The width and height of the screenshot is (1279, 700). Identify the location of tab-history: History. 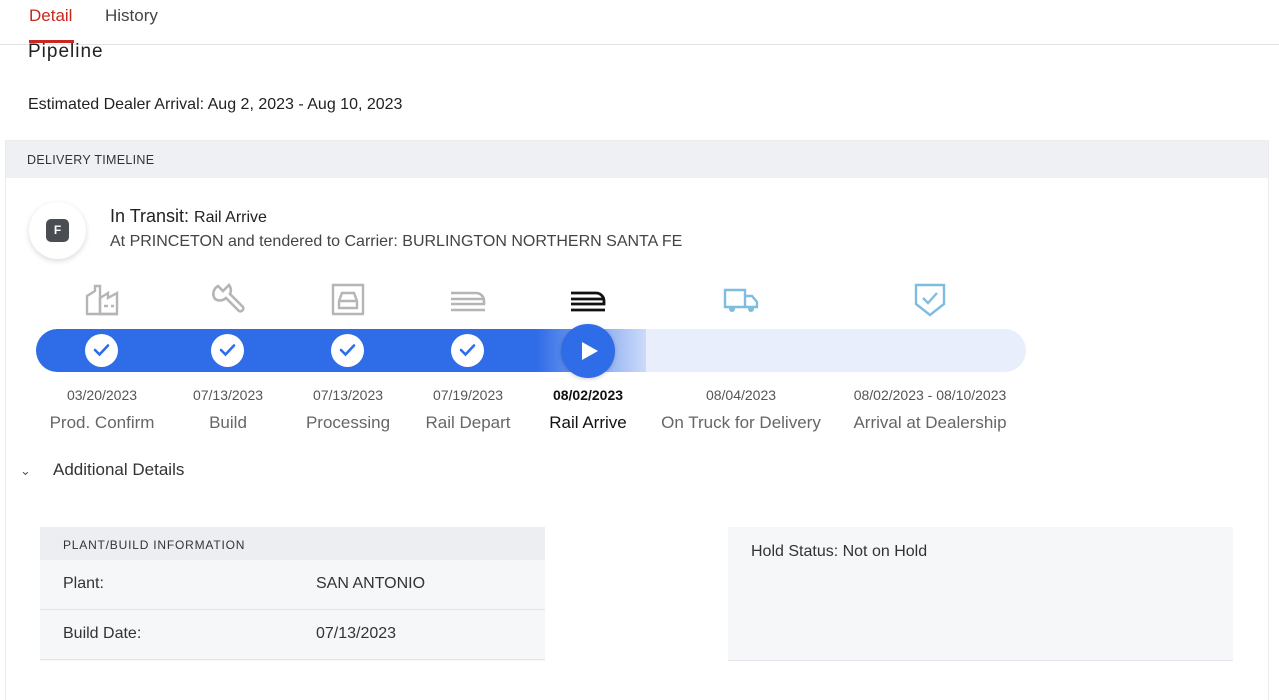
(131, 16).